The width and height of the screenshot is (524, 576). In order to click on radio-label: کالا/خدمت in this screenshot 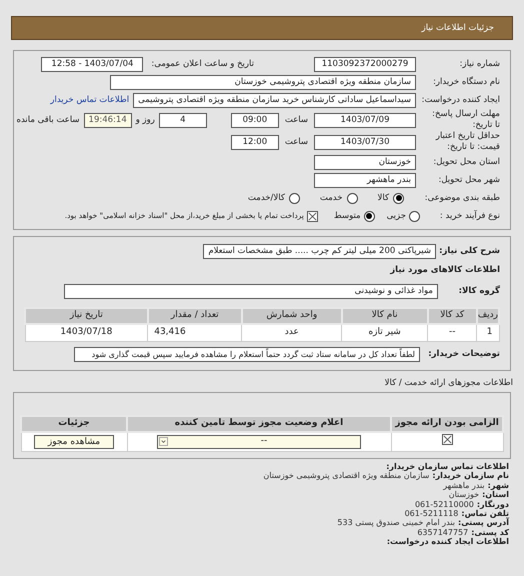, I will do `click(266, 198)`.